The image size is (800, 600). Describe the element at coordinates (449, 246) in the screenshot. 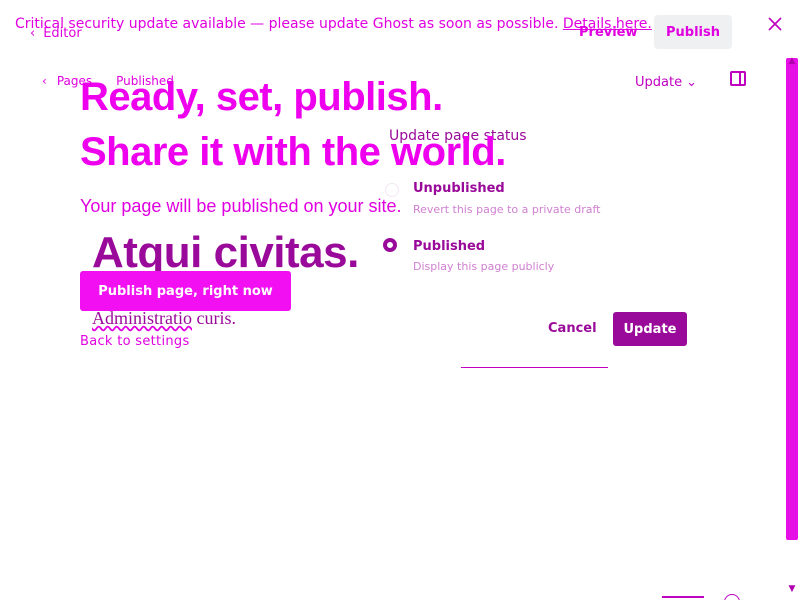

I see `option-published-title: Published` at that location.